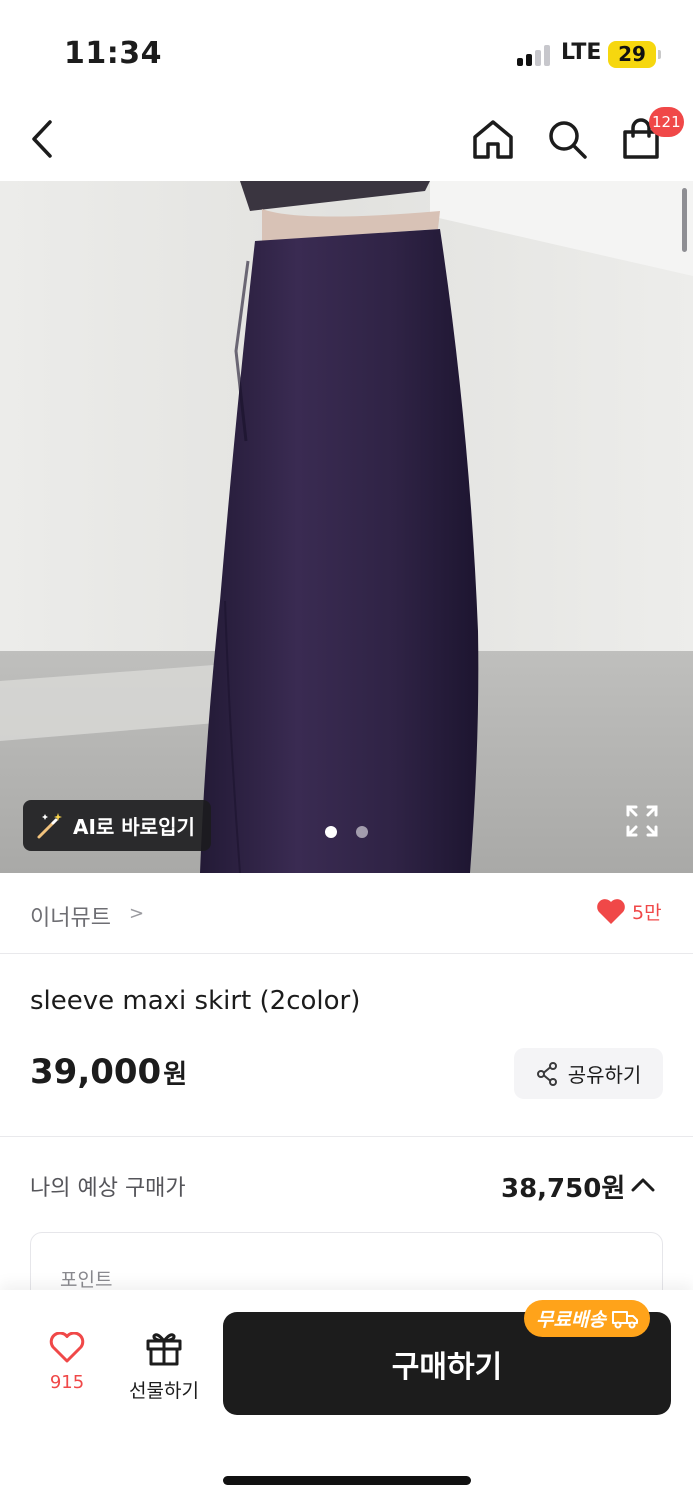  I want to click on gift-icon, so click(164, 1349).